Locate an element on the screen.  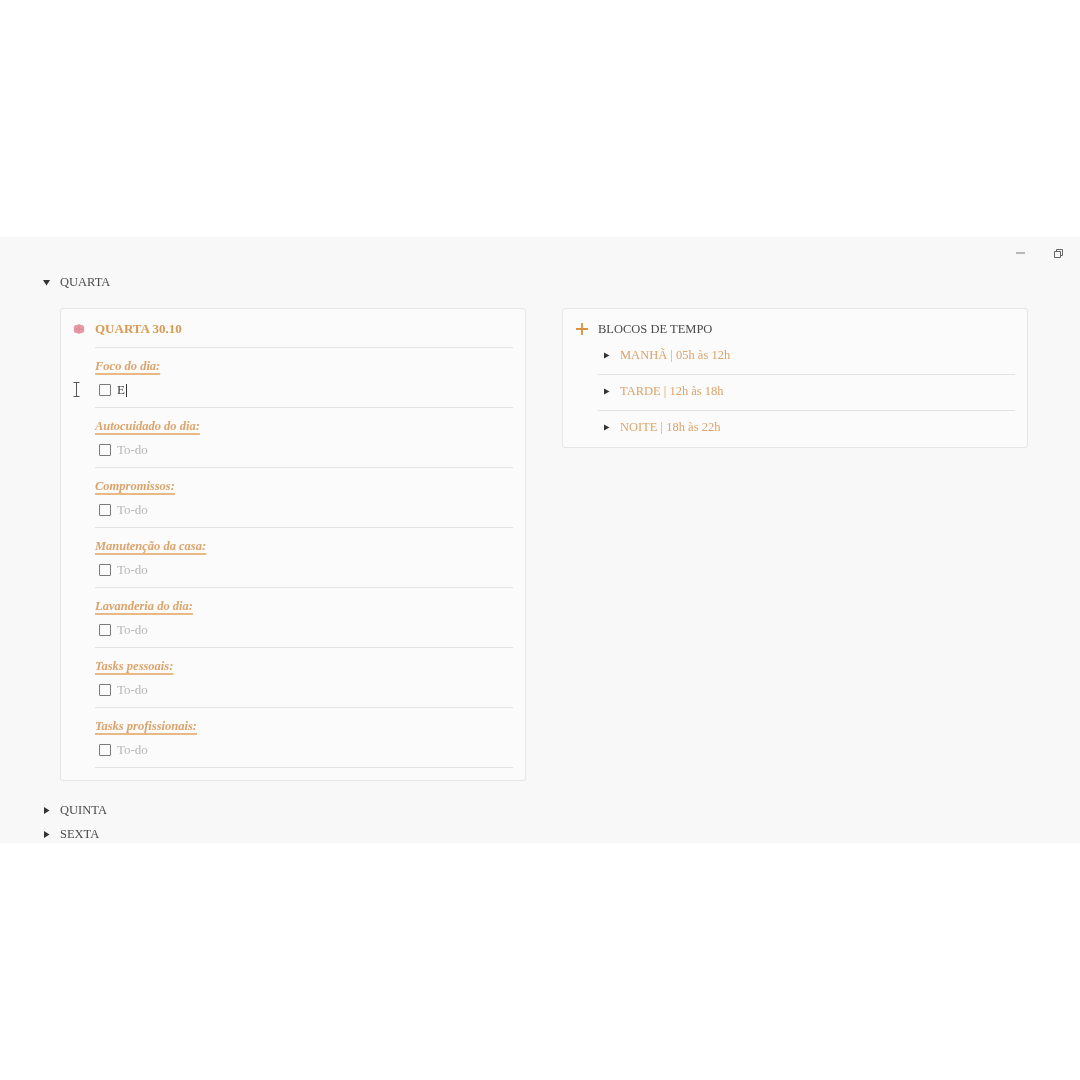
time-block-label: NOITE | 18h às 22h is located at coordinates (670, 427).